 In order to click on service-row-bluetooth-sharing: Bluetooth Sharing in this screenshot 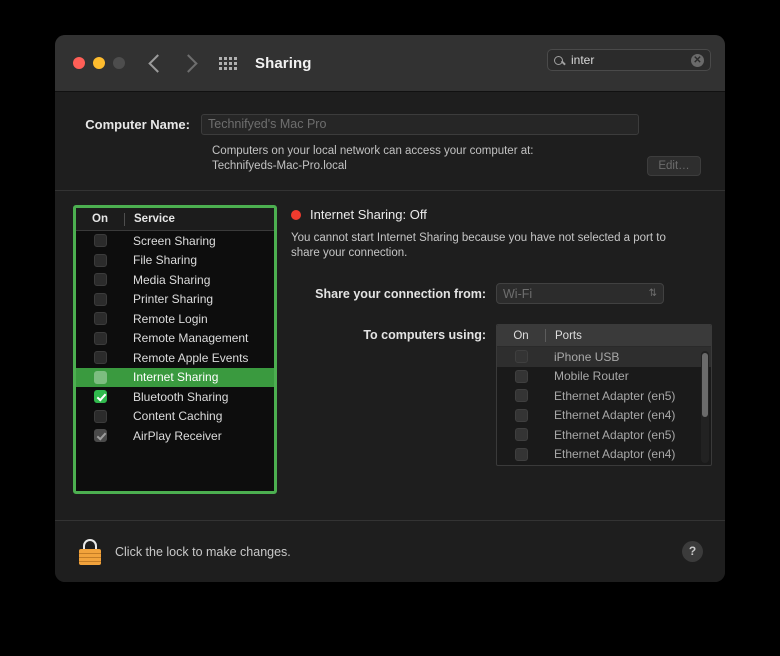, I will do `click(175, 397)`.